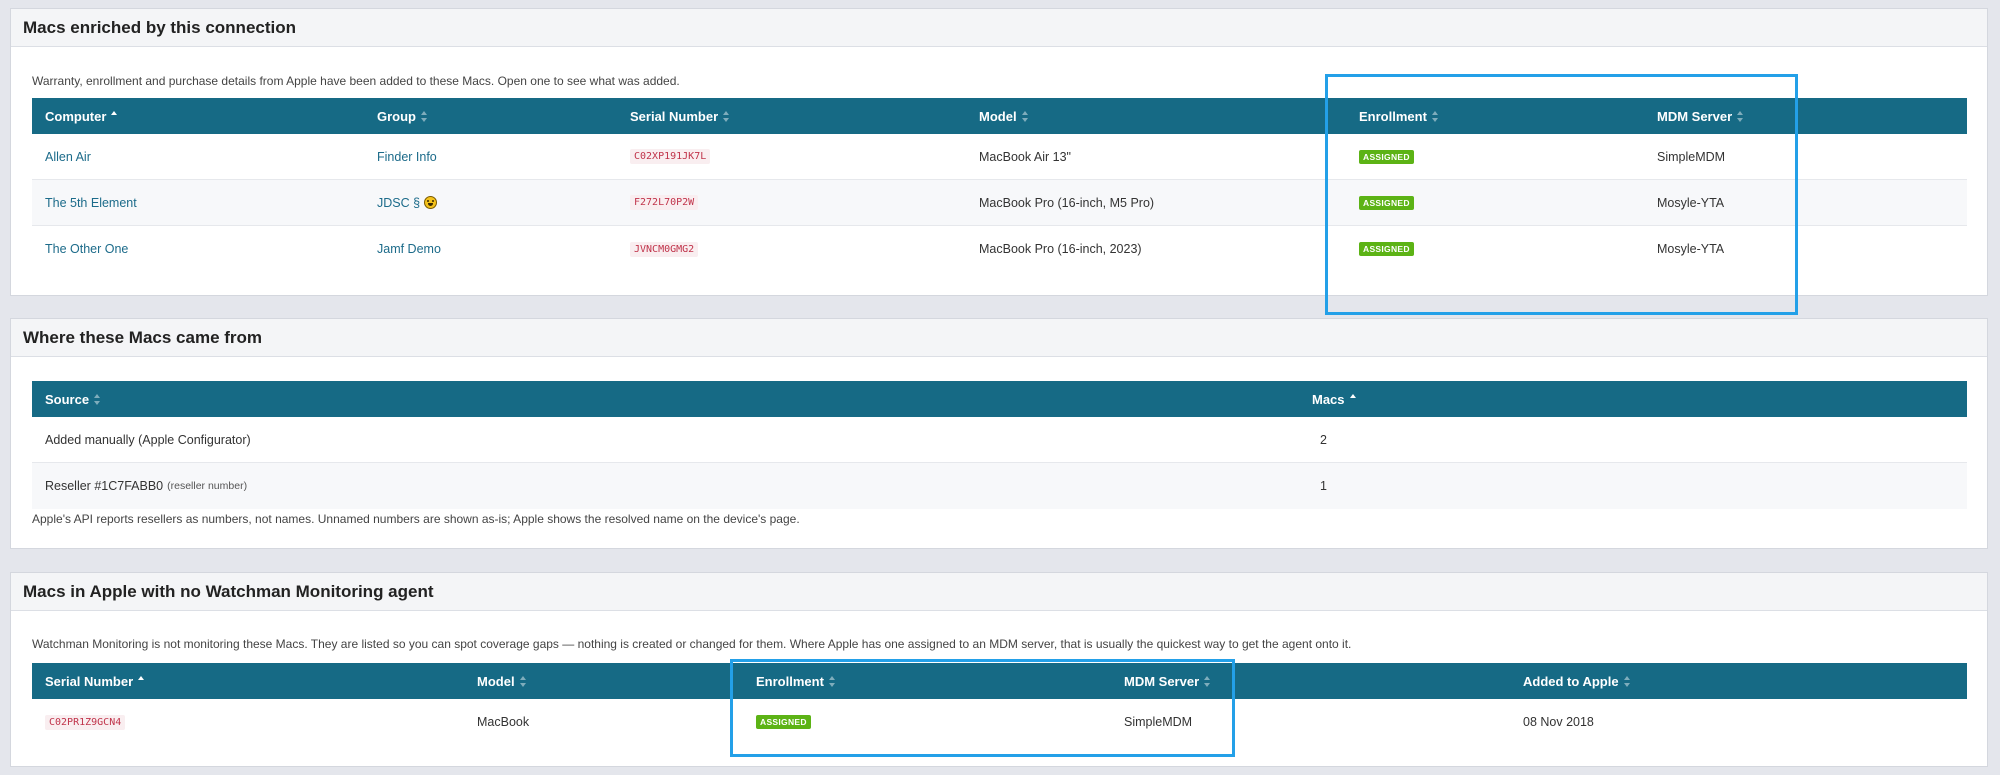  I want to click on column-computer: Computer, so click(81, 116).